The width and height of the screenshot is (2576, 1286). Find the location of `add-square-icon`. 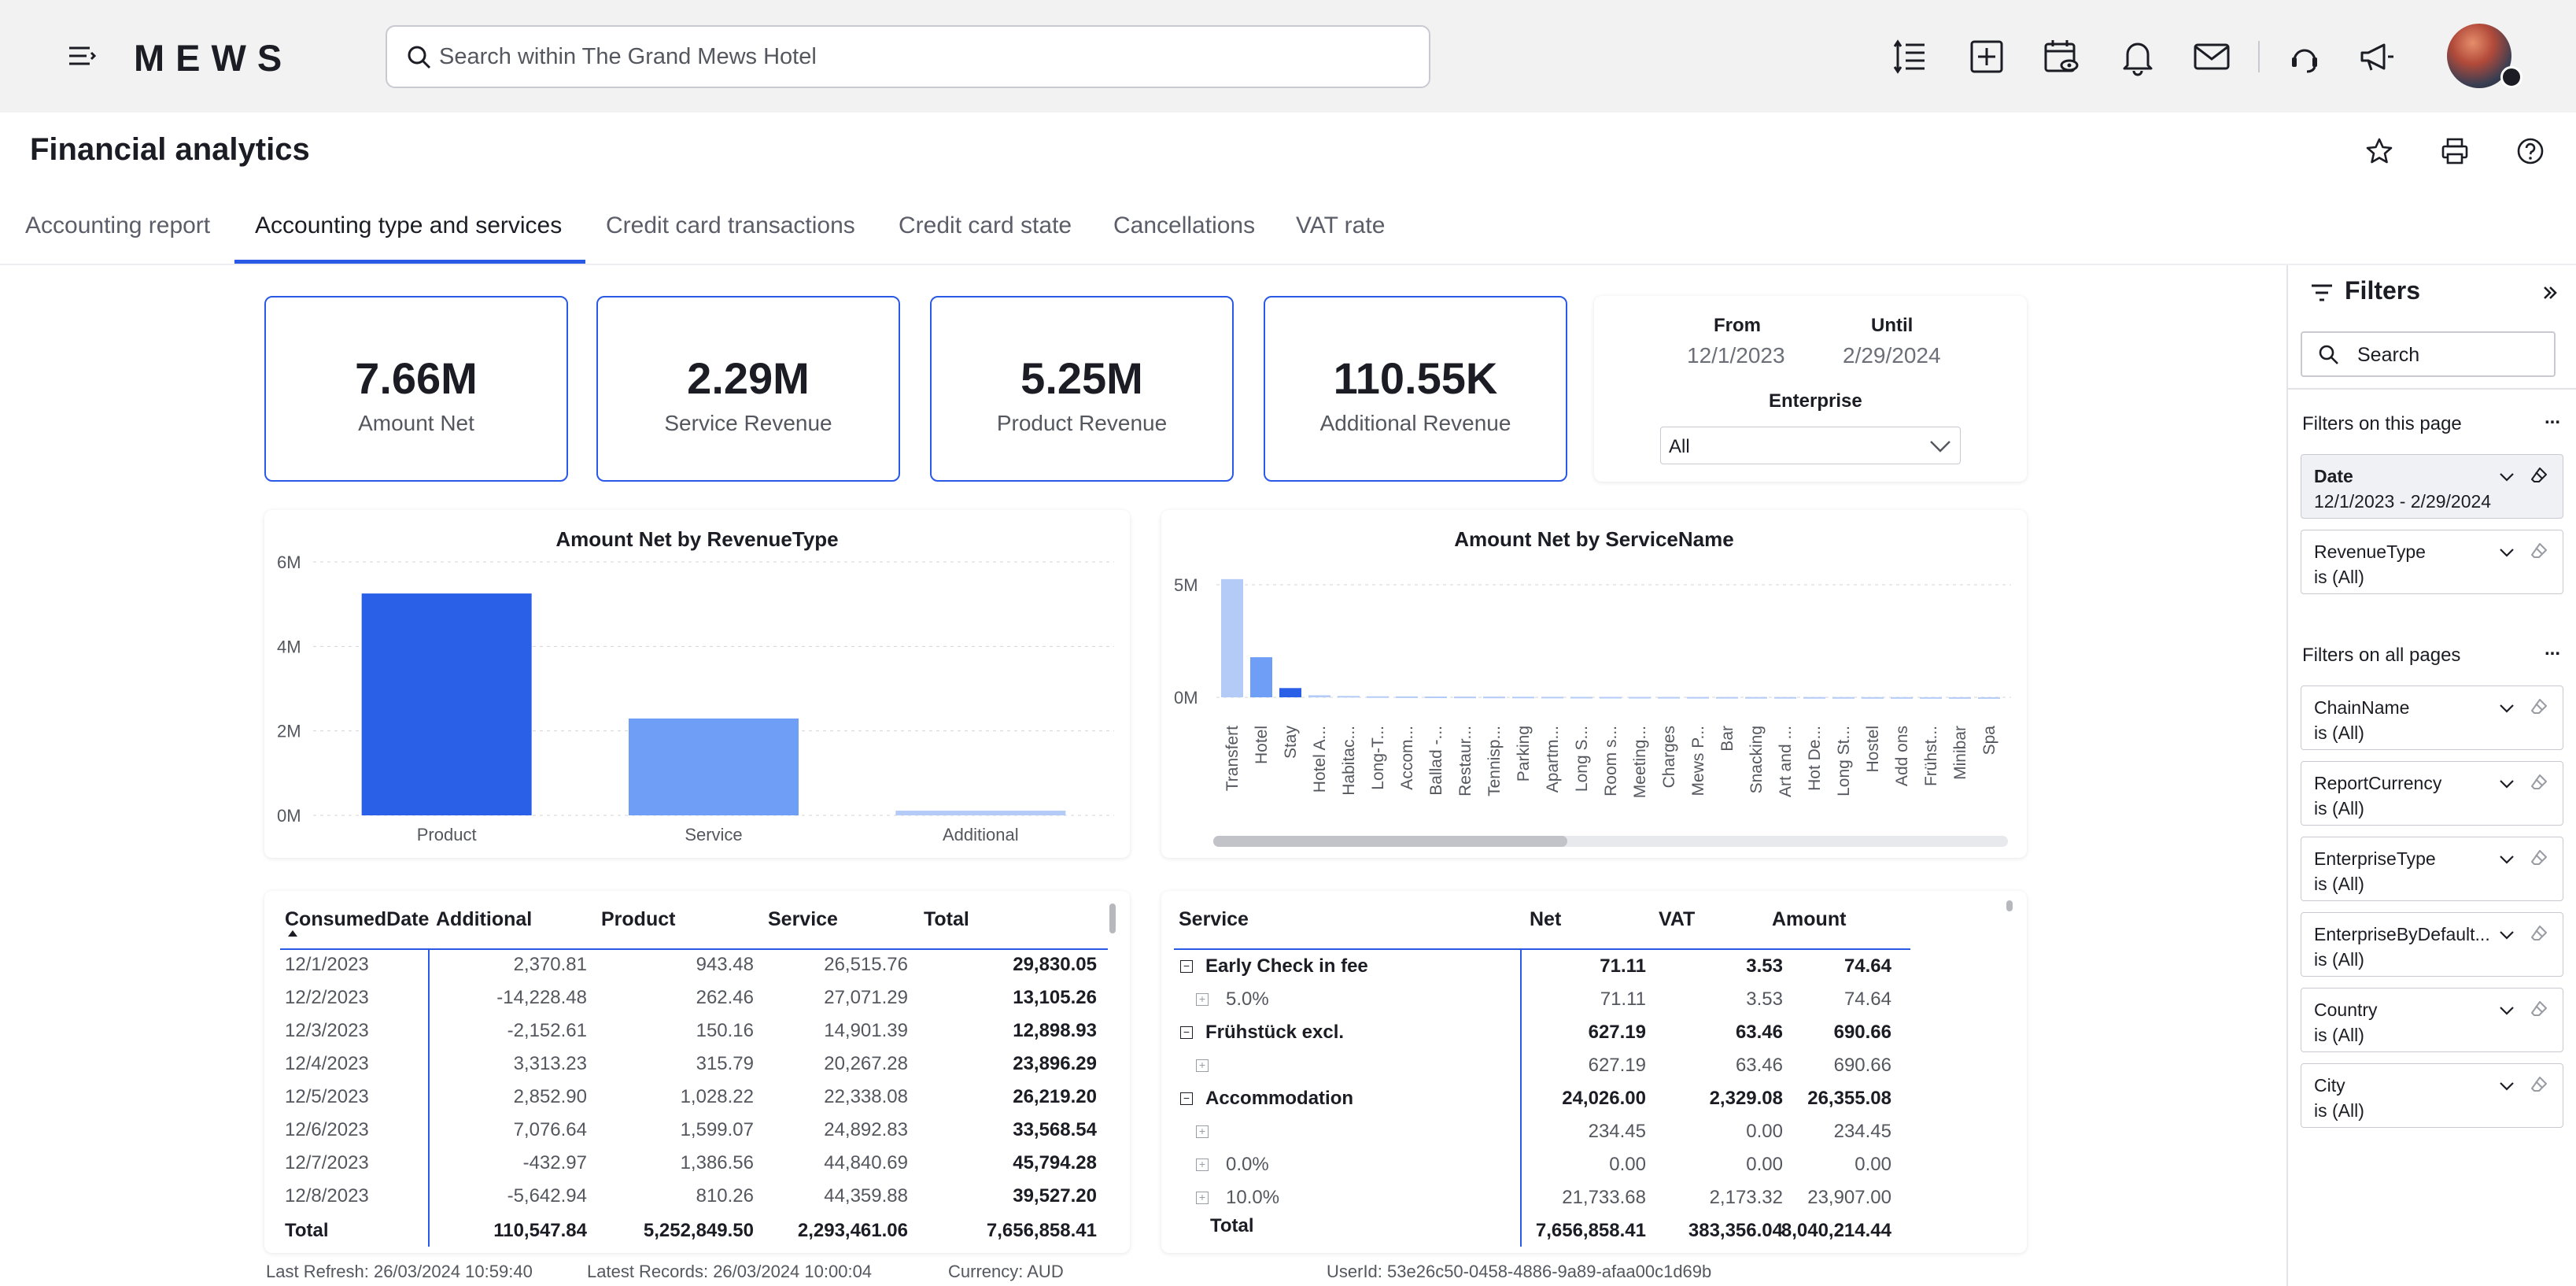

add-square-icon is located at coordinates (1987, 56).